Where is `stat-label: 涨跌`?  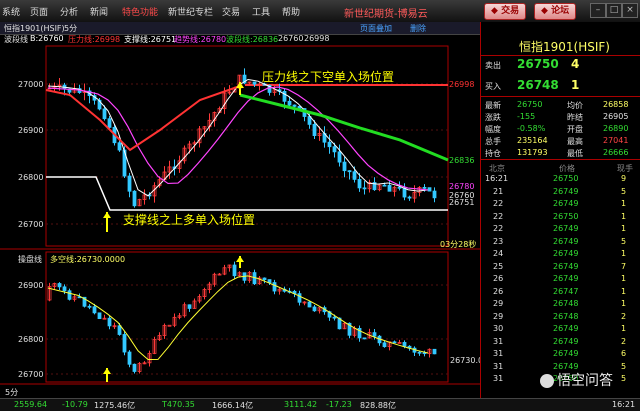 stat-label: 涨跌 is located at coordinates (493, 117).